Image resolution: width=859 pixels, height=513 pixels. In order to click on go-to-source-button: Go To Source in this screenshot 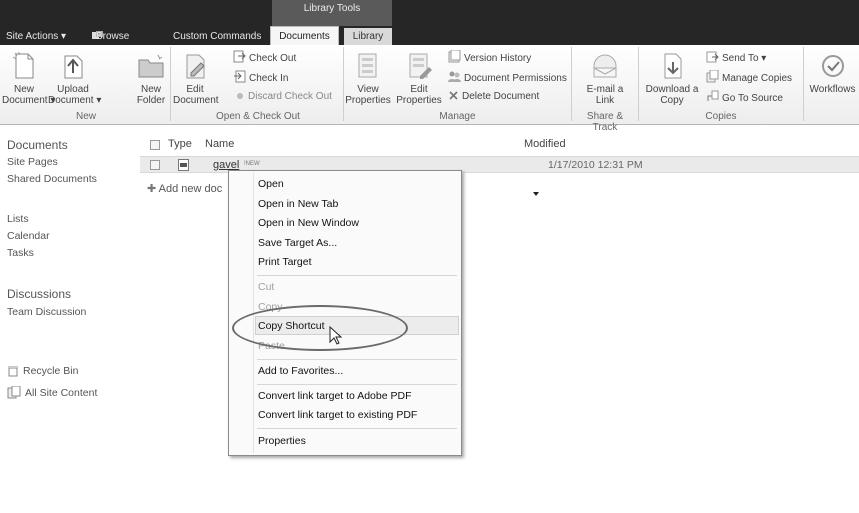, I will do `click(744, 97)`.